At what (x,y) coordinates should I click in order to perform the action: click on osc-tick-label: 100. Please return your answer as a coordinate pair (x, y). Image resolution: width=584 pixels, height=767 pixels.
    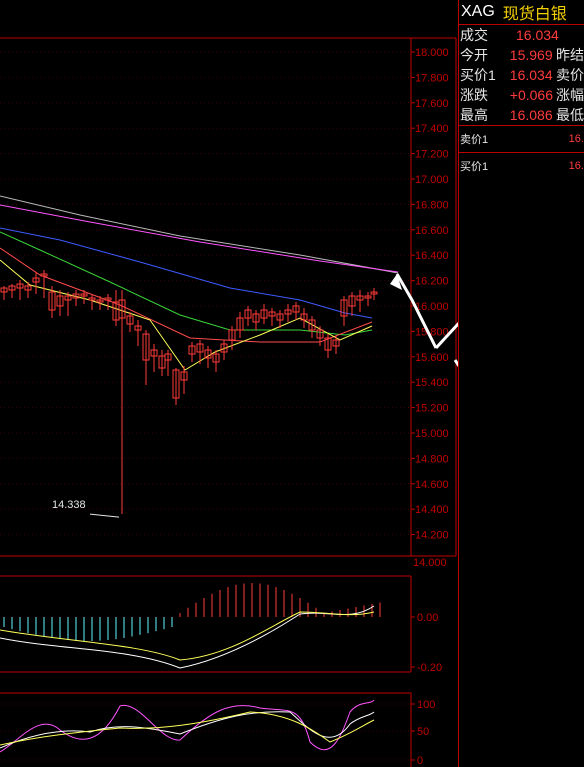
    Looking at the image, I should click on (426, 705).